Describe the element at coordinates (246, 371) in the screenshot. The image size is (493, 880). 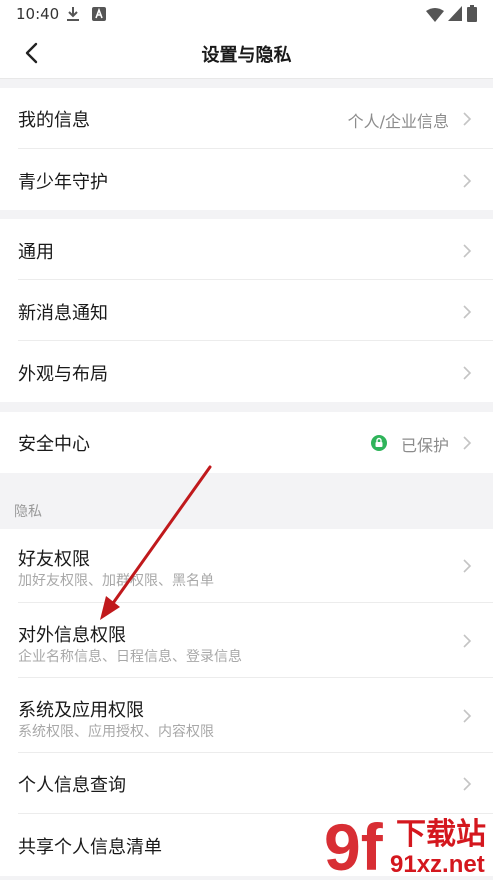
I see `appearance-row: 外观与布局` at that location.